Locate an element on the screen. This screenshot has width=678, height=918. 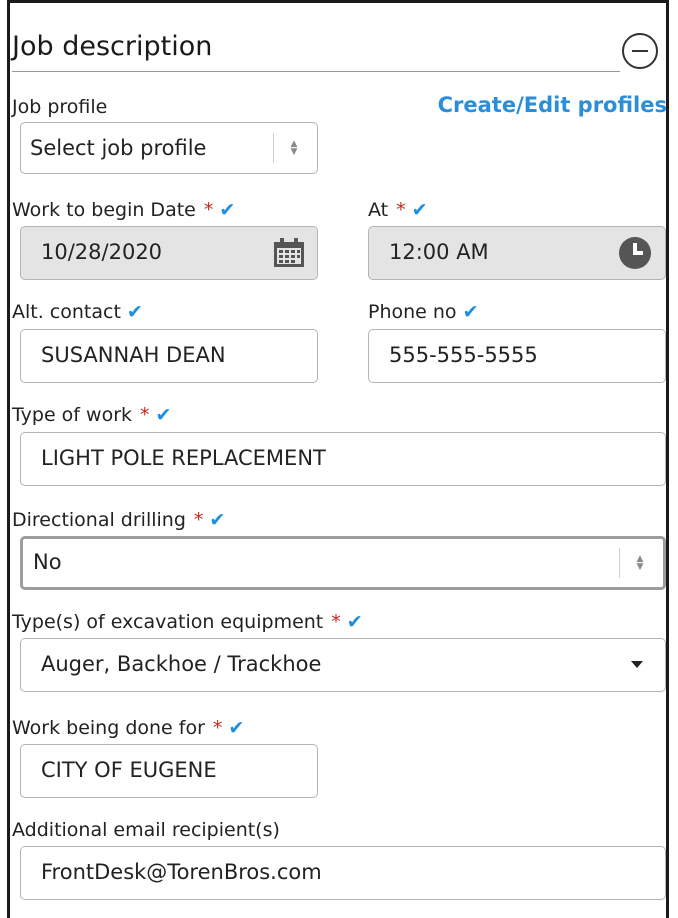
begin-date-label-text: Work to begin Date is located at coordinates (104, 210).